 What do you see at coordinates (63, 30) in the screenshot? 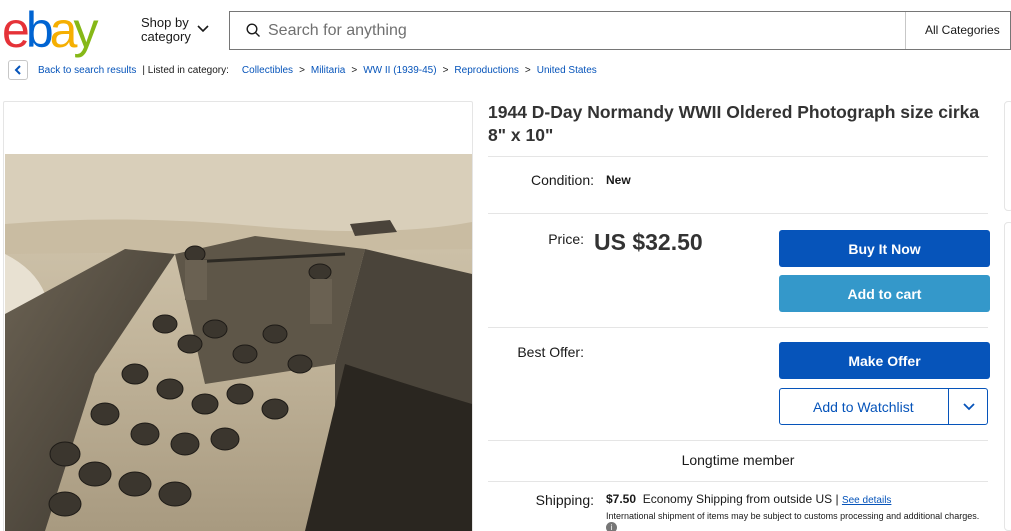
I see `logo-letter-a: a` at bounding box center [63, 30].